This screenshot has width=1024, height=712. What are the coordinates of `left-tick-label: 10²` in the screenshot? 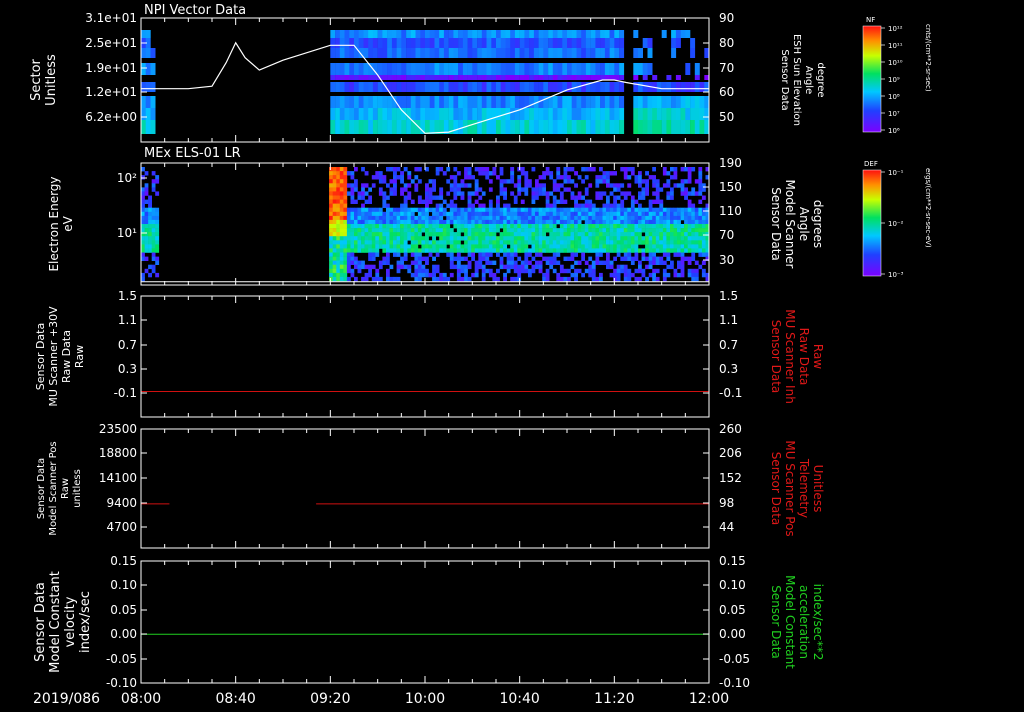 It's located at (127, 178).